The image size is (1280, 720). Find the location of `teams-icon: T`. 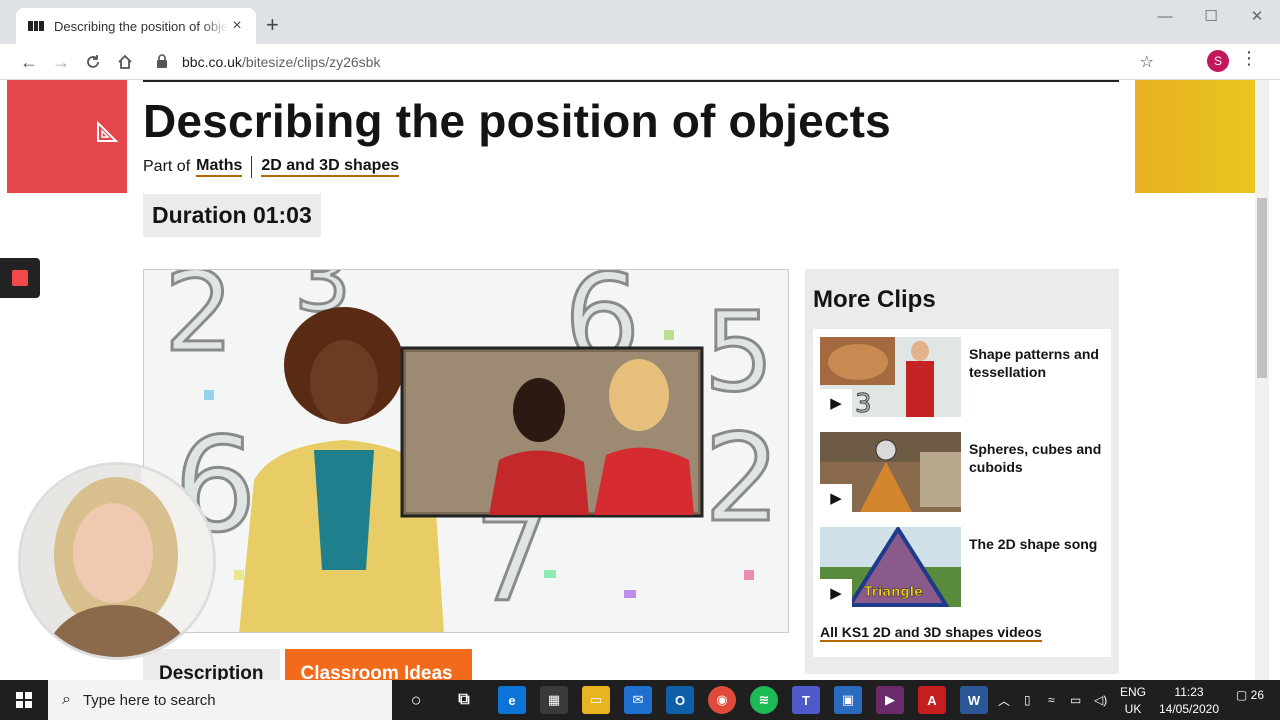

teams-icon: T is located at coordinates (806, 700).